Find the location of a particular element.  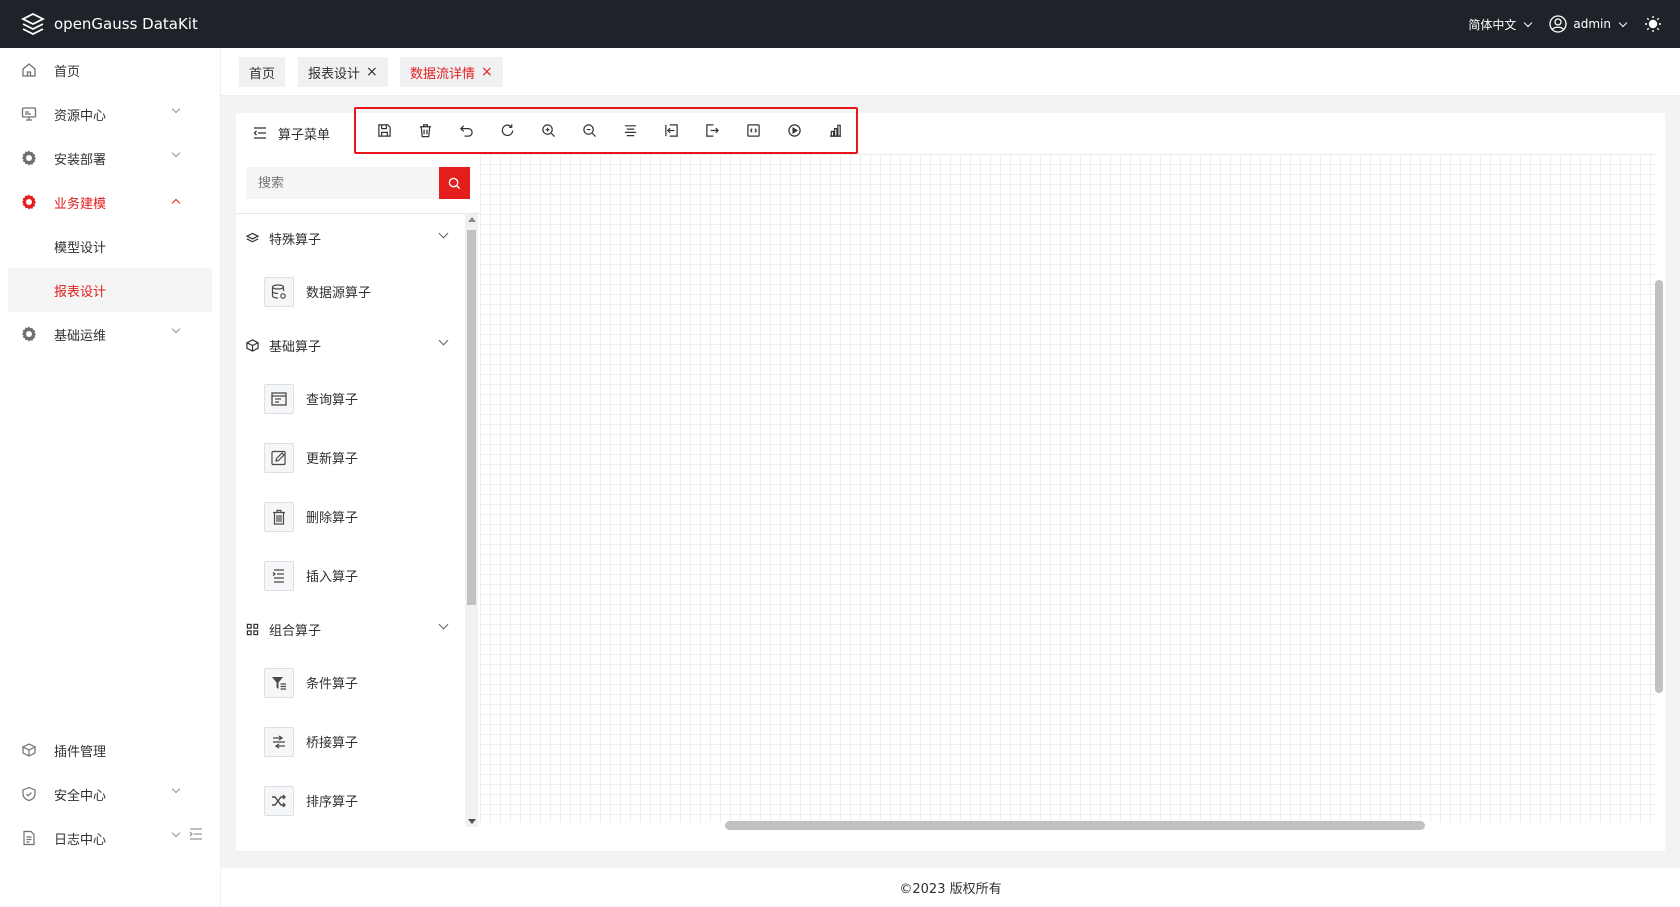

edit-icon is located at coordinates (279, 457).